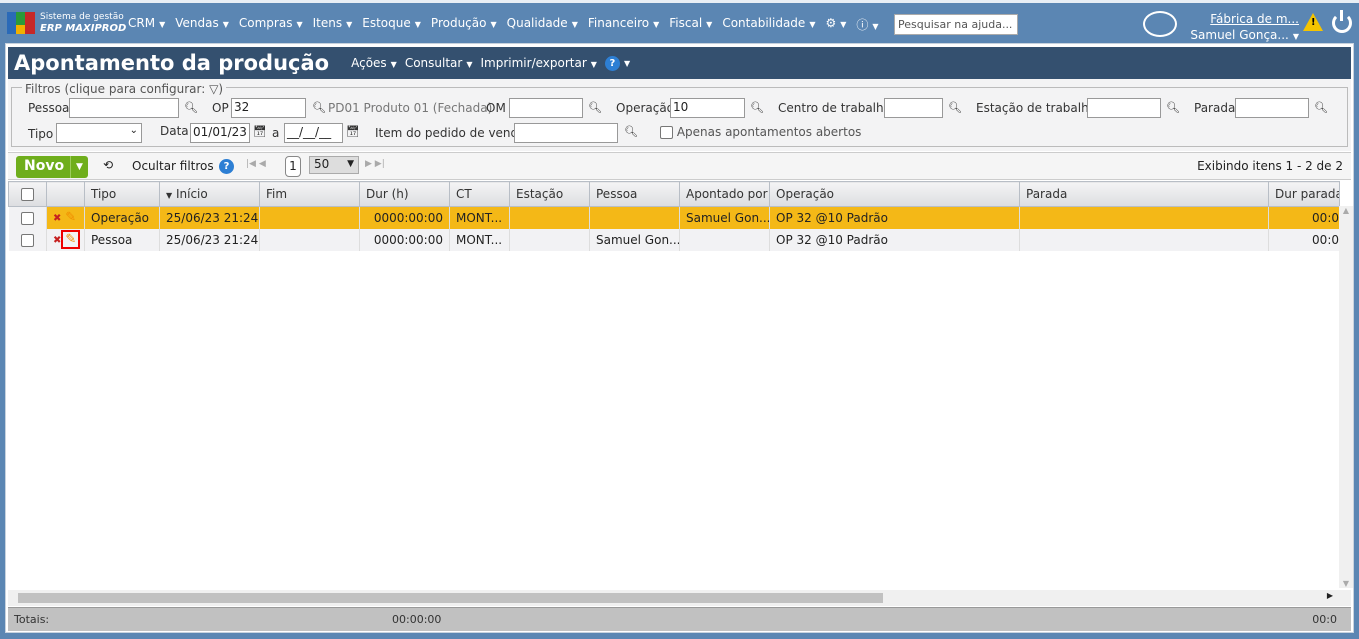  What do you see at coordinates (220, 108) in the screenshot?
I see `op-label: OP` at bounding box center [220, 108].